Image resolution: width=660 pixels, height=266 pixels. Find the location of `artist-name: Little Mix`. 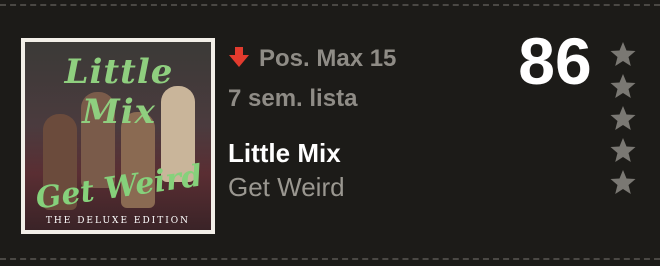

artist-name: Little Mix is located at coordinates (284, 153).